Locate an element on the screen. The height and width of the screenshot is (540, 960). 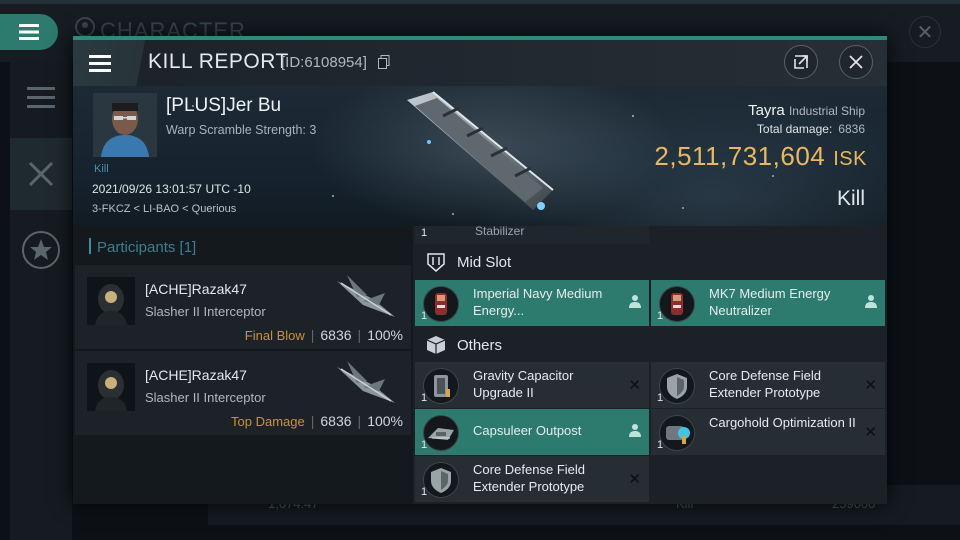
victim-ship: Tayra Industrial Ship is located at coordinates (806, 110).